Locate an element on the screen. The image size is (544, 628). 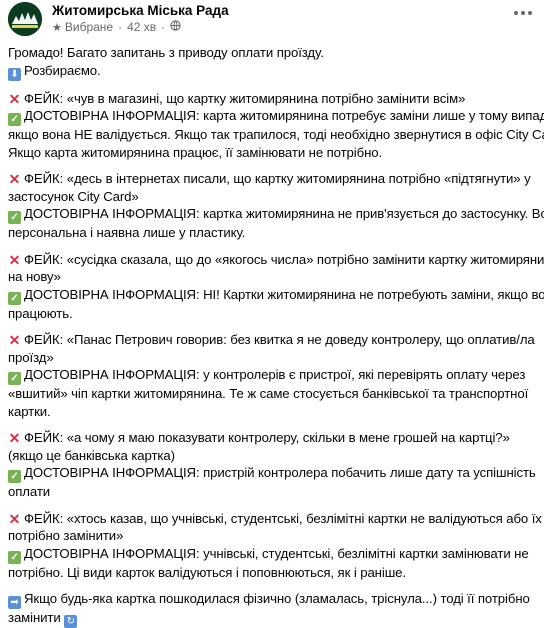
intro-line-2: ⬇ Розбираємо. is located at coordinates (272, 71).